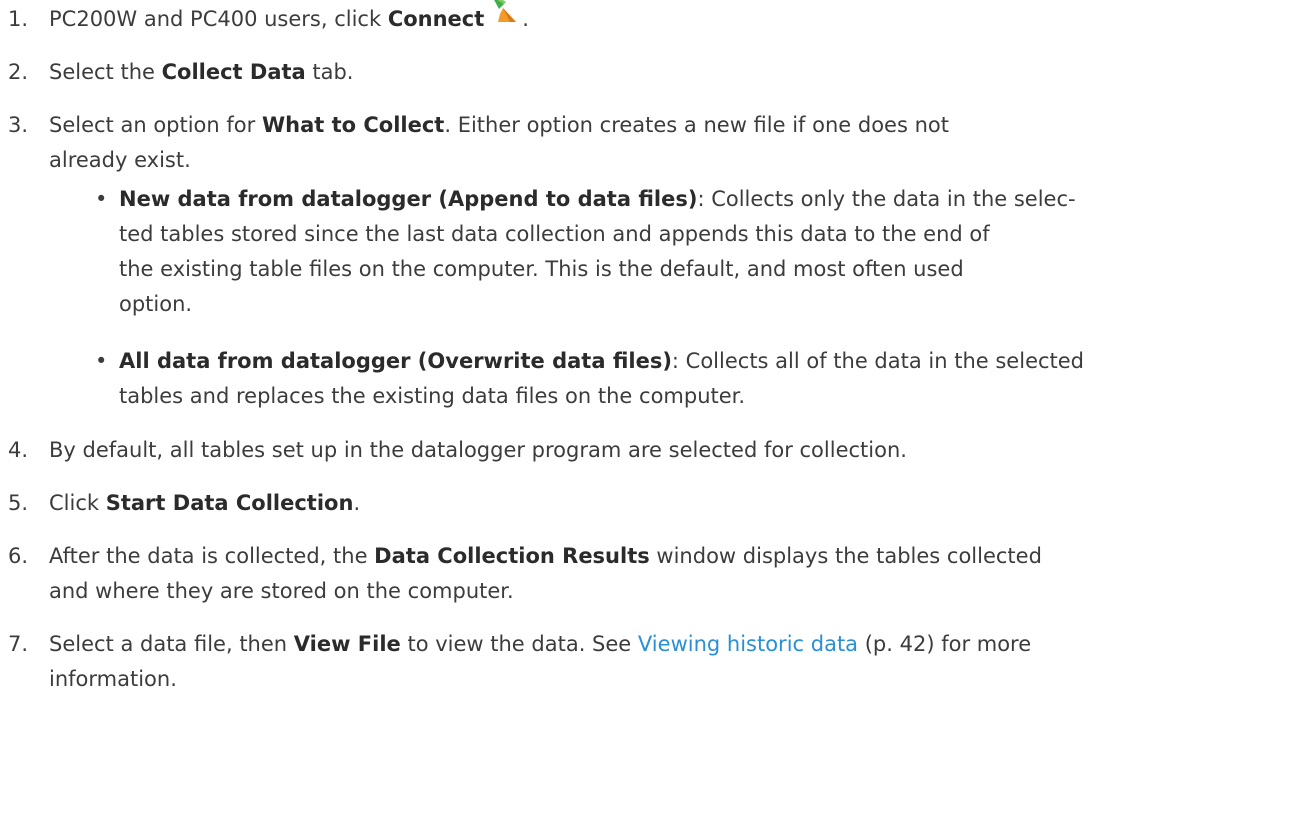 This screenshot has height=832, width=1299. Describe the element at coordinates (229, 503) in the screenshot. I see `start-data-collection-label: Start Data Collection` at that location.